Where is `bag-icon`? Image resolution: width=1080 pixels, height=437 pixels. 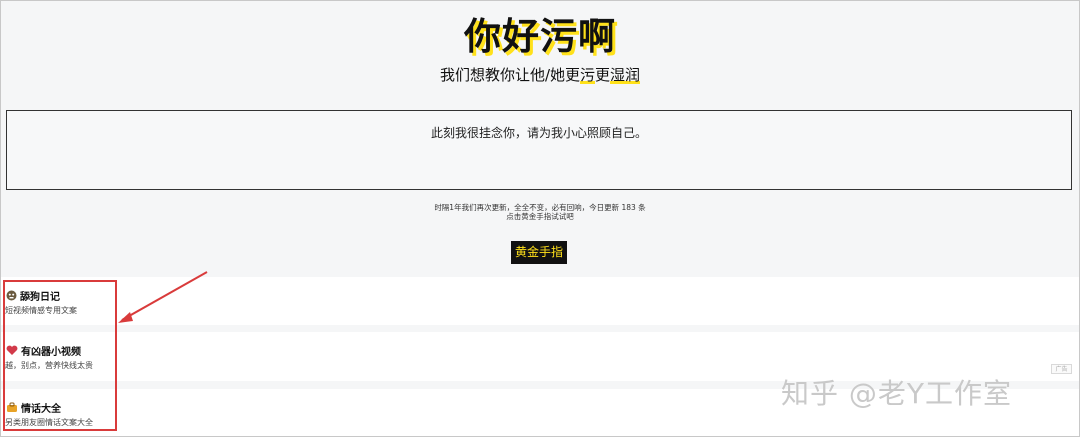
bag-icon is located at coordinates (12, 407).